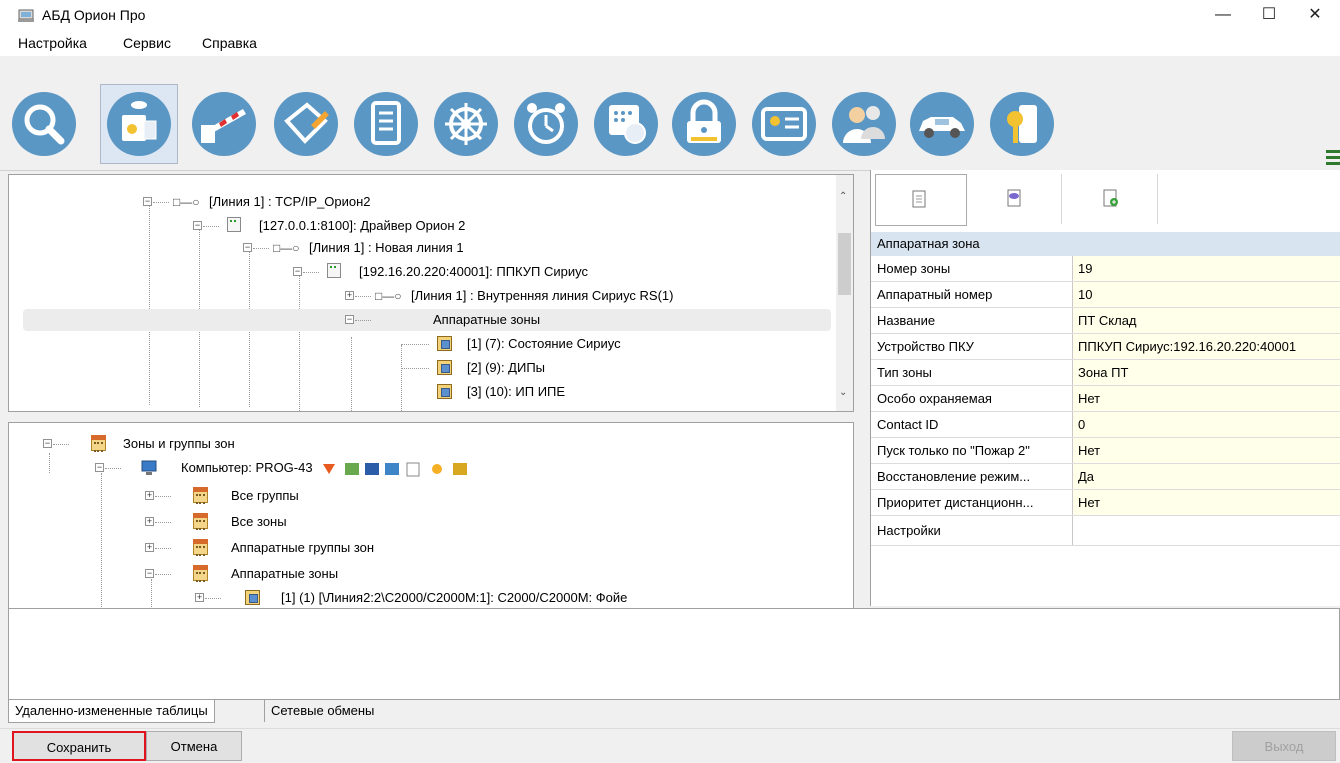 The height and width of the screenshot is (763, 1340). I want to click on property-row: Восстановление режим... Да, so click(1105, 477).